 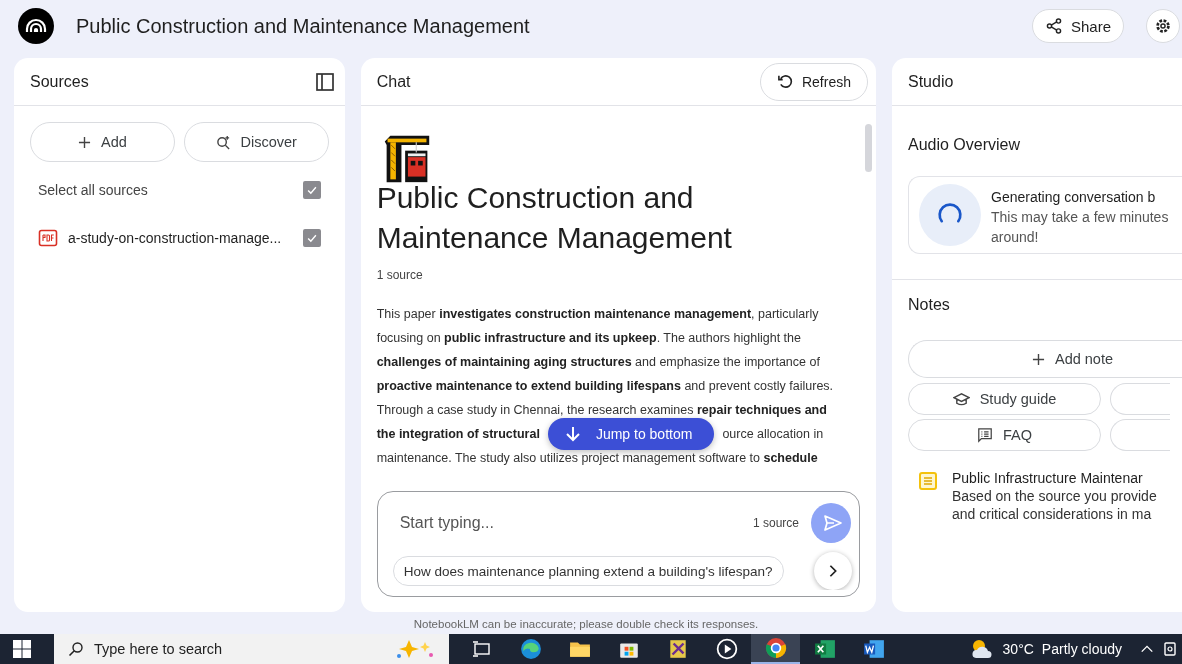 I want to click on windows-start-icon, so click(x=22, y=649).